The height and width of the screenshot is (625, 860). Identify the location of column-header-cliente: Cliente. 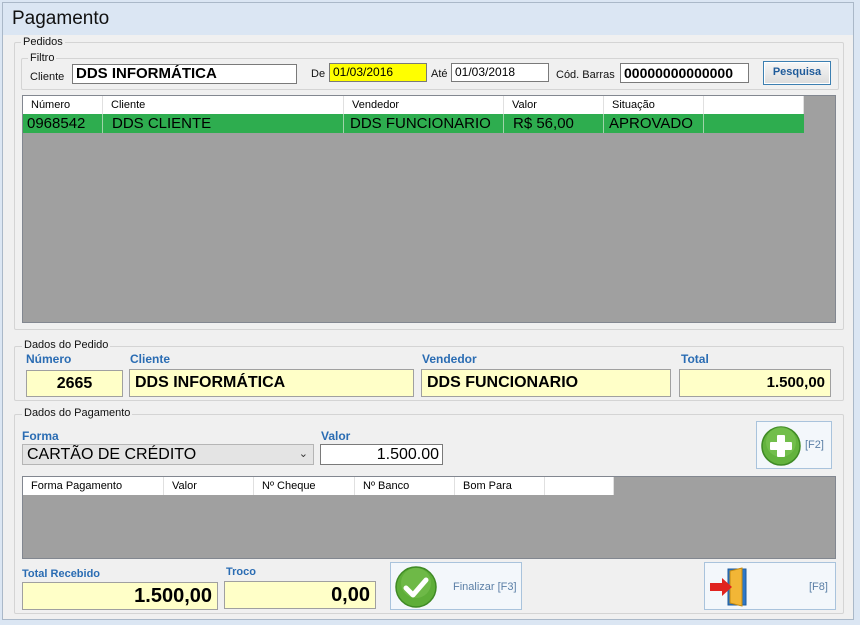
(223, 105).